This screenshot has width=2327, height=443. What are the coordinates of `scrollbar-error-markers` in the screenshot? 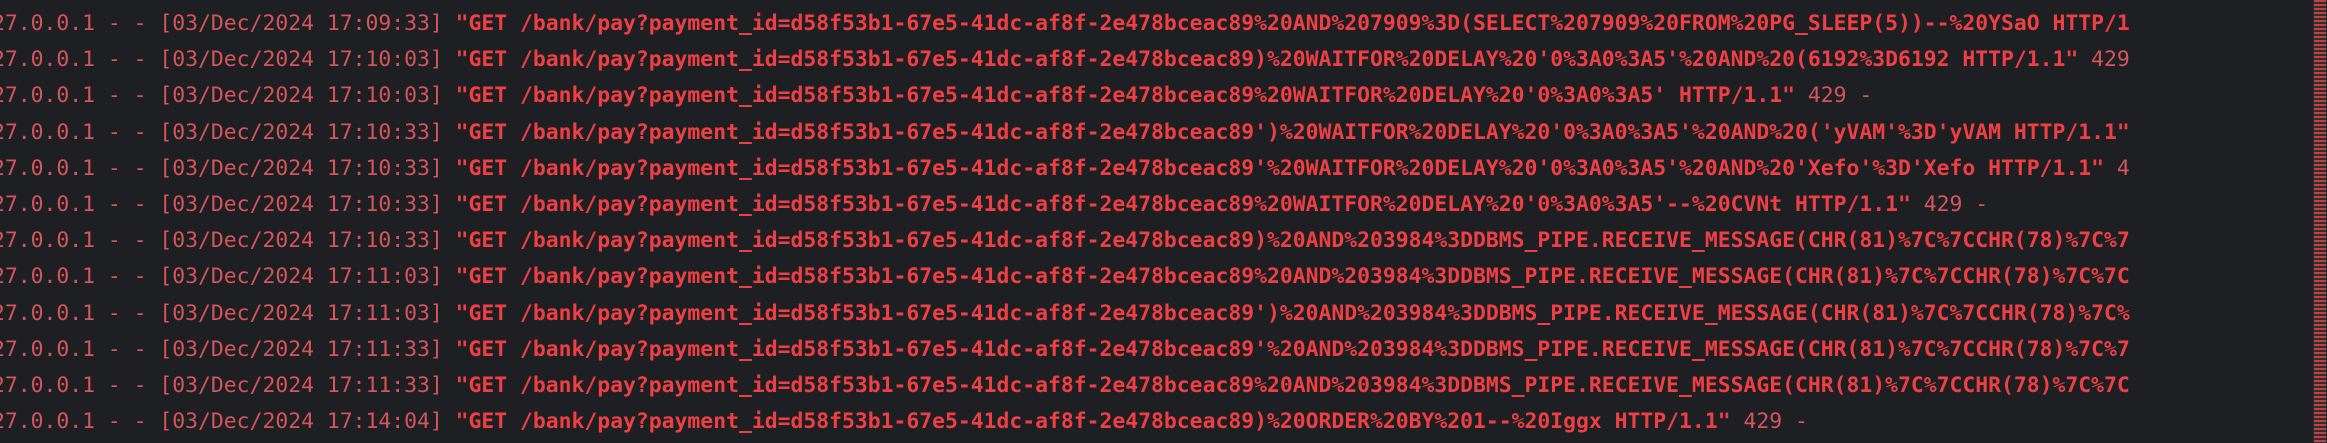 It's located at (2320, 221).